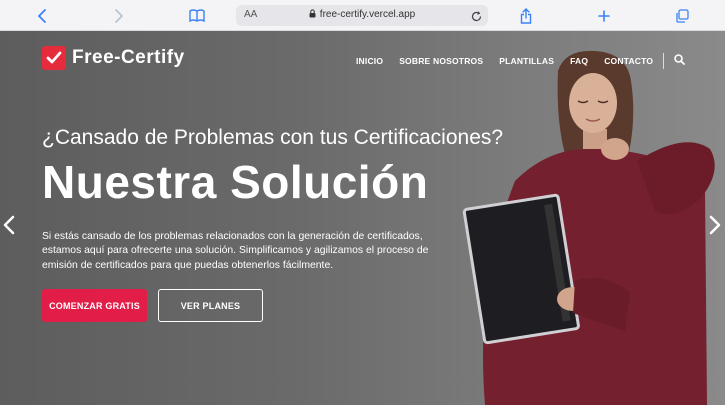 The image size is (725, 405). I want to click on nav-faq: FAQ, so click(579, 61).